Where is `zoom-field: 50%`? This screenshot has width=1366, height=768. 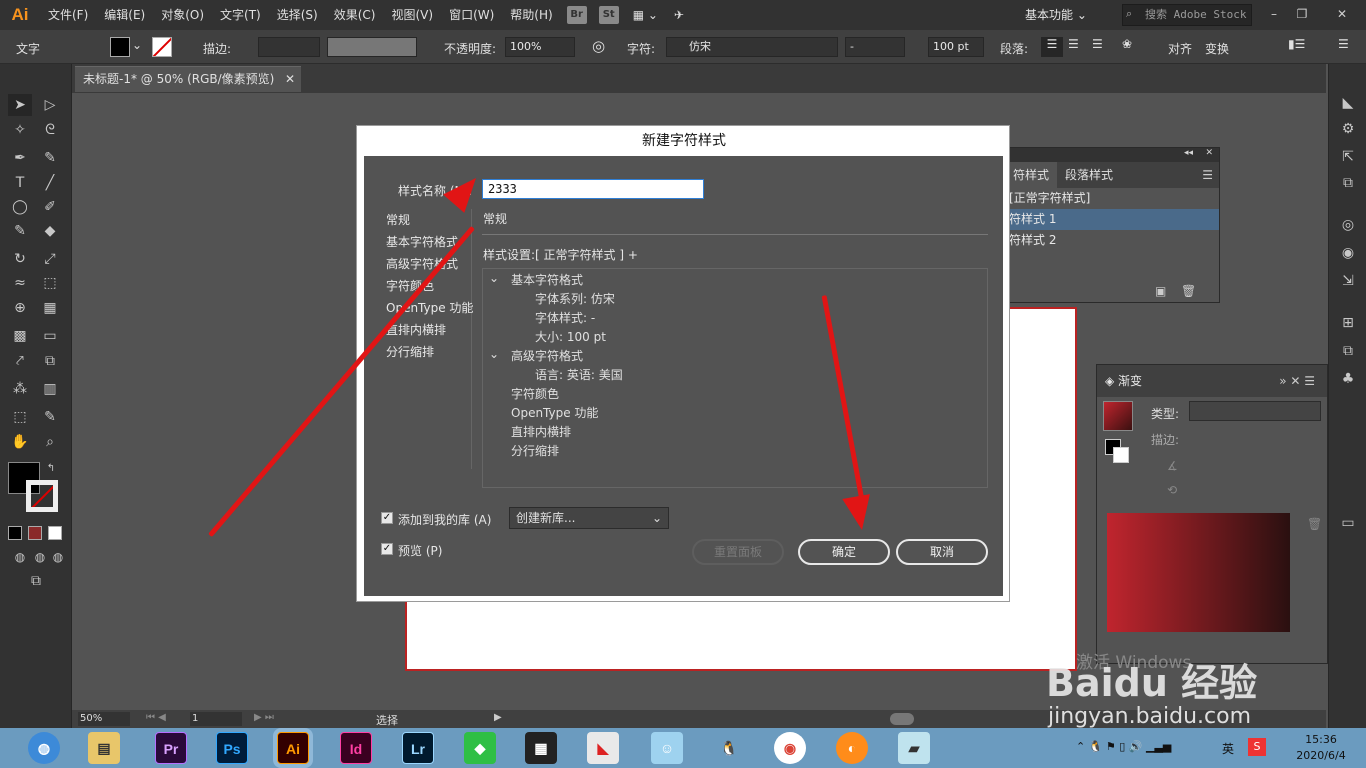 zoom-field: 50% is located at coordinates (104, 719).